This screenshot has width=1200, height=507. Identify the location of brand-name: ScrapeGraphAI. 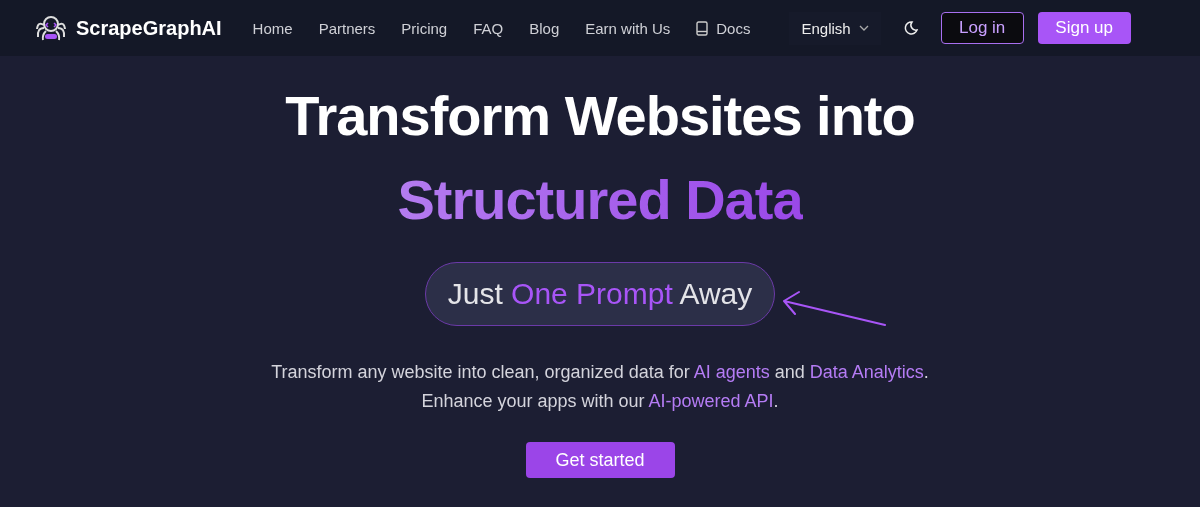
(149, 28).